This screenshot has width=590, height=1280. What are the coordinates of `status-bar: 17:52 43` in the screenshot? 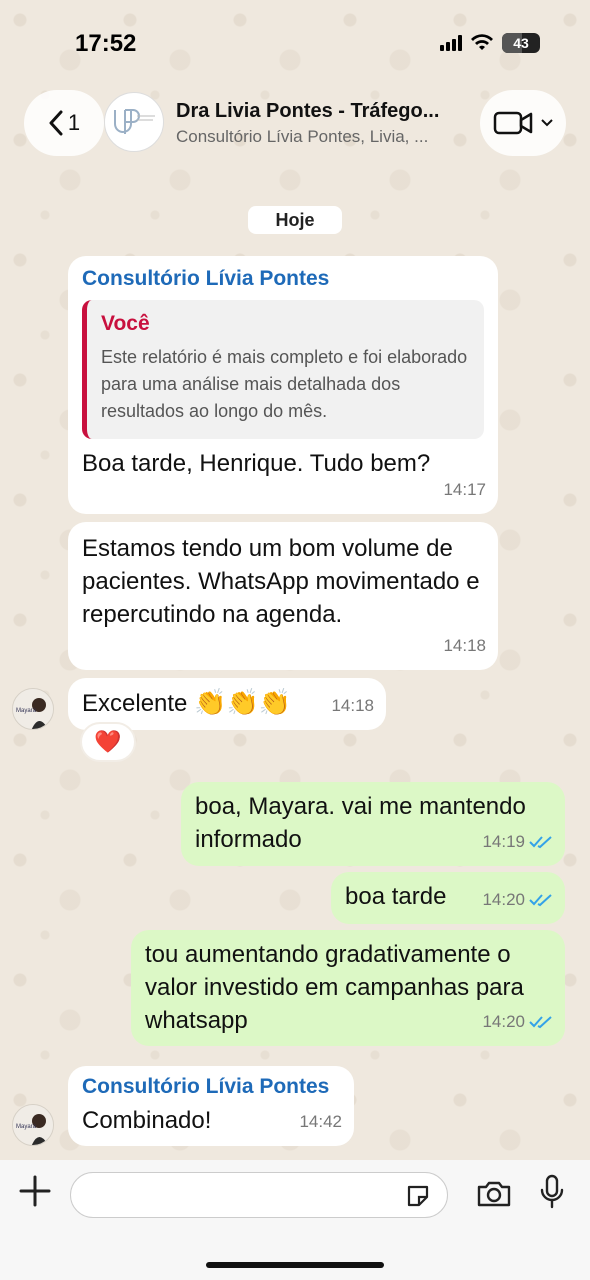 It's located at (295, 40).